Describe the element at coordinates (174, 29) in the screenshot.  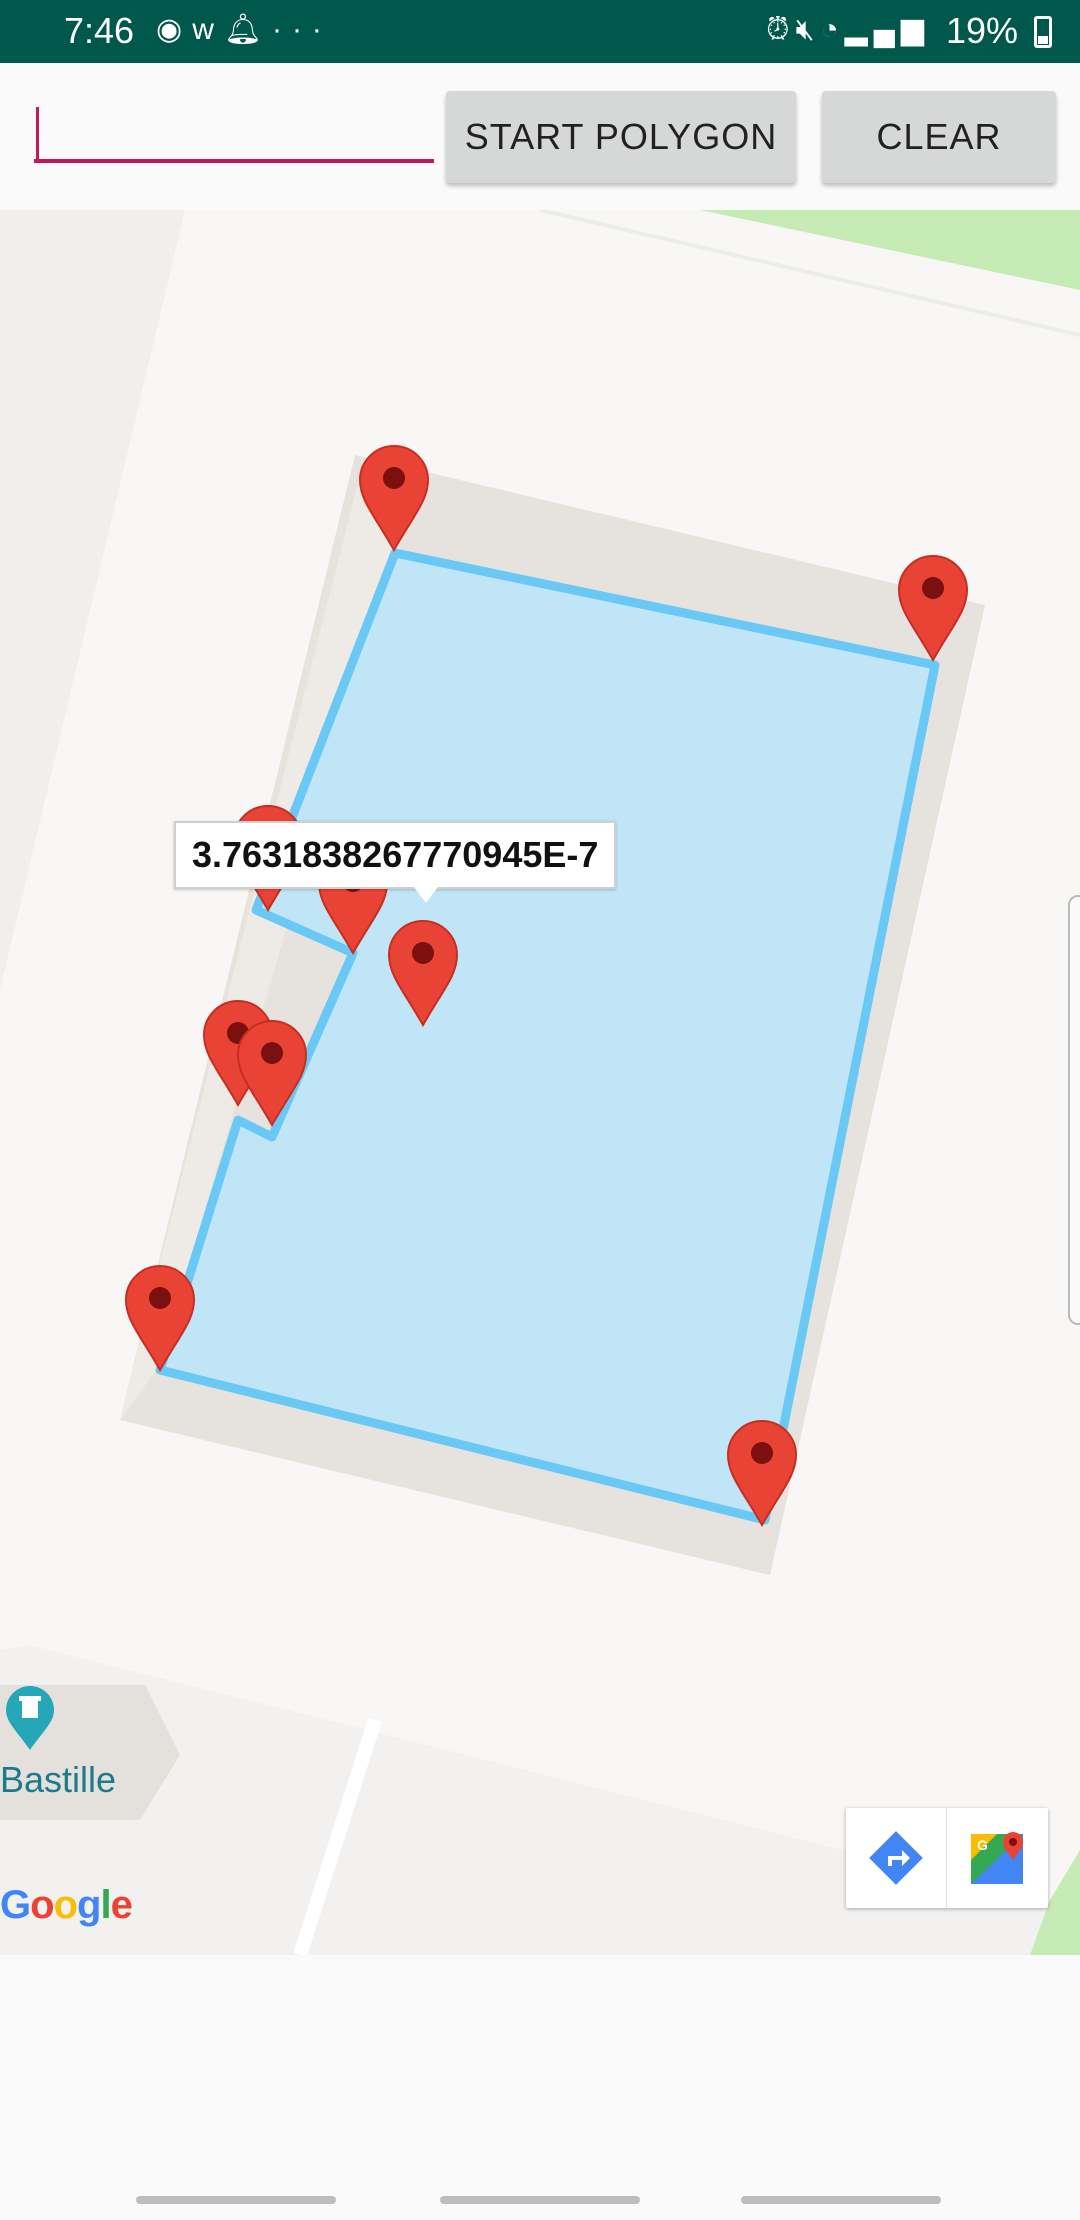
I see `messenger-icon: ◉` at that location.